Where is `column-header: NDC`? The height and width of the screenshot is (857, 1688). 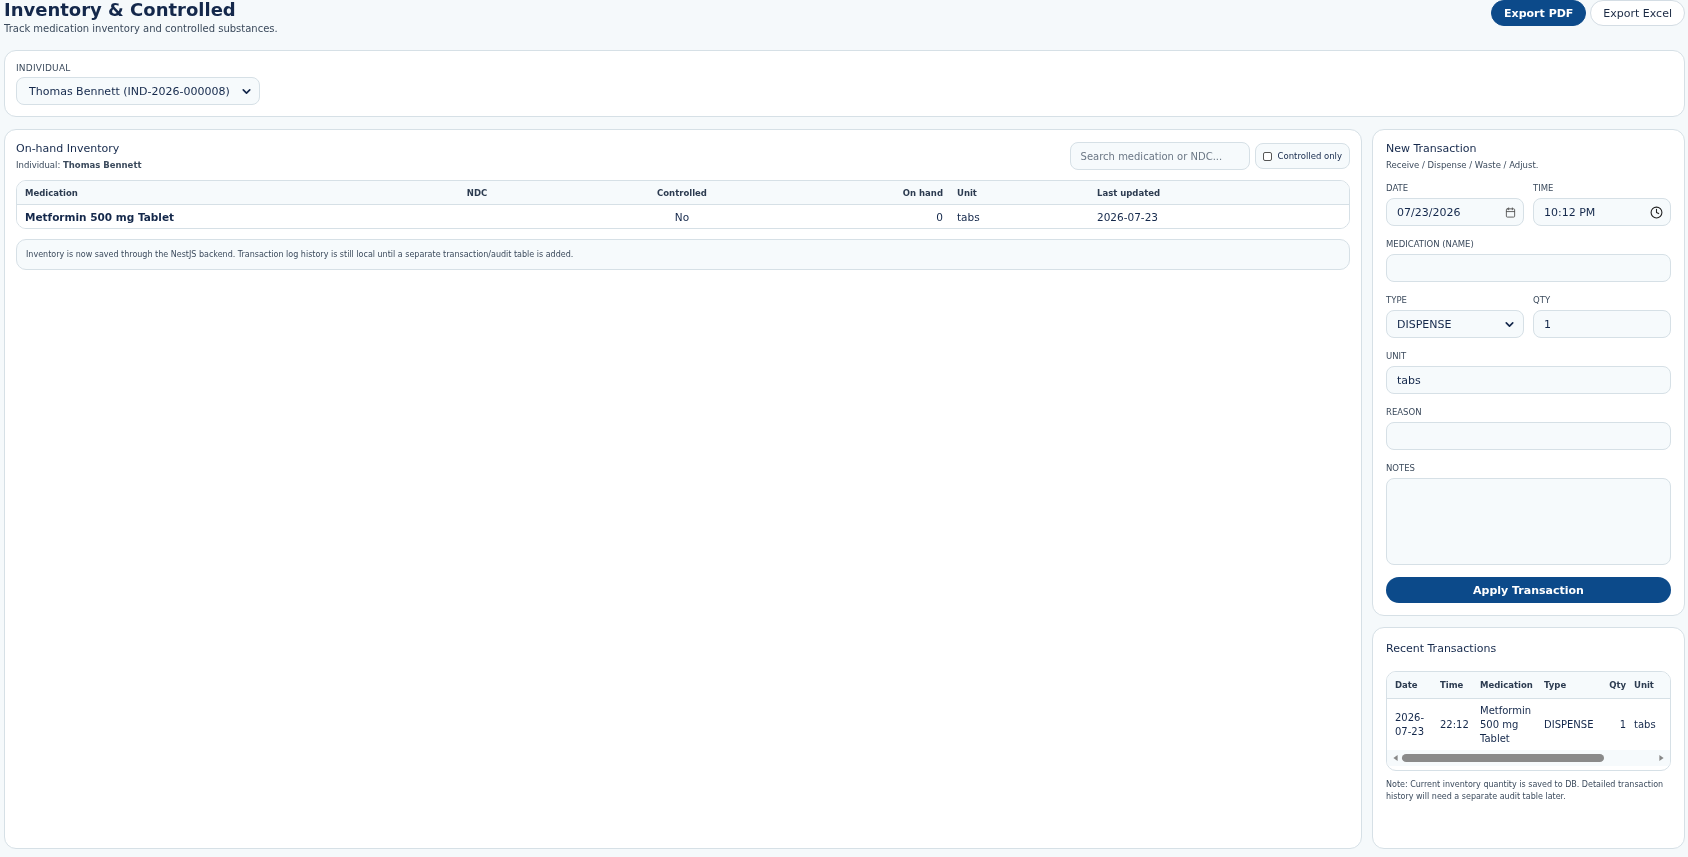 column-header: NDC is located at coordinates (477, 192).